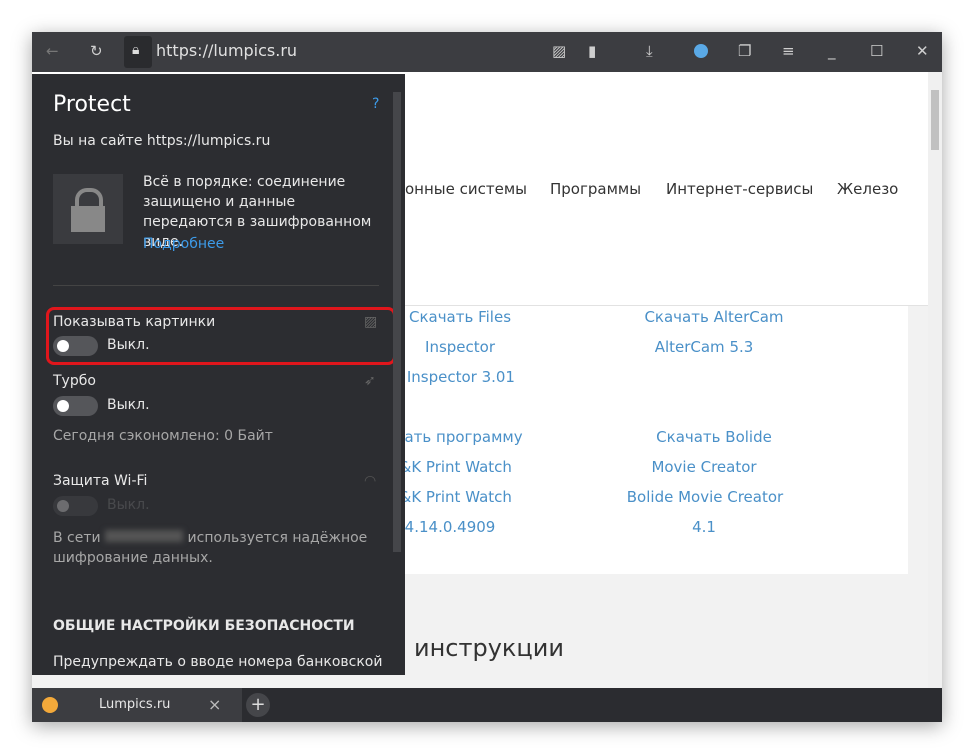  I want to click on more-link: Подробнее, so click(183, 244).